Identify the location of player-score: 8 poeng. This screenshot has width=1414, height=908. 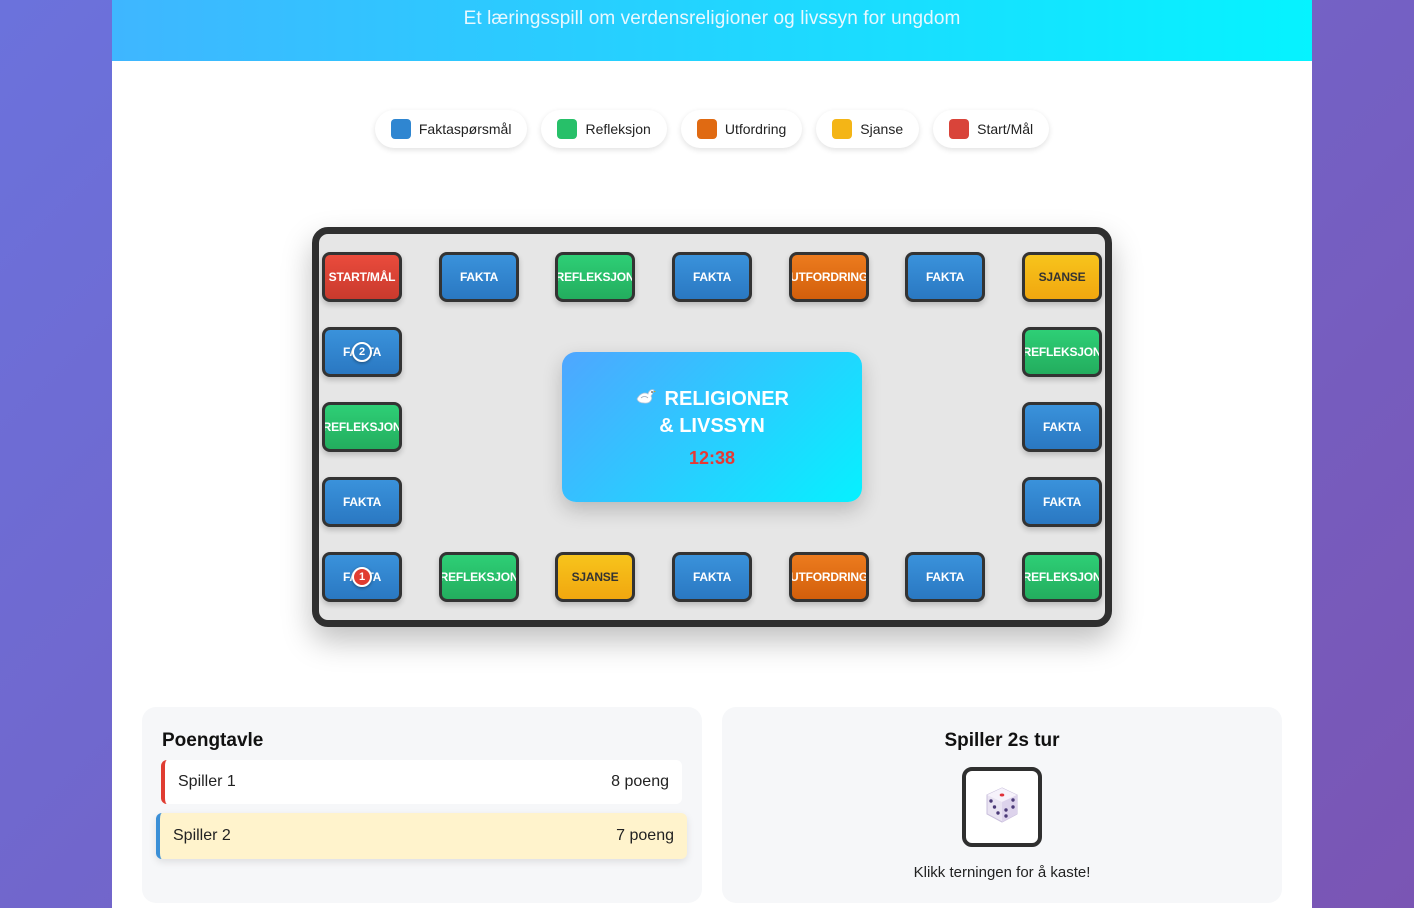
(640, 781).